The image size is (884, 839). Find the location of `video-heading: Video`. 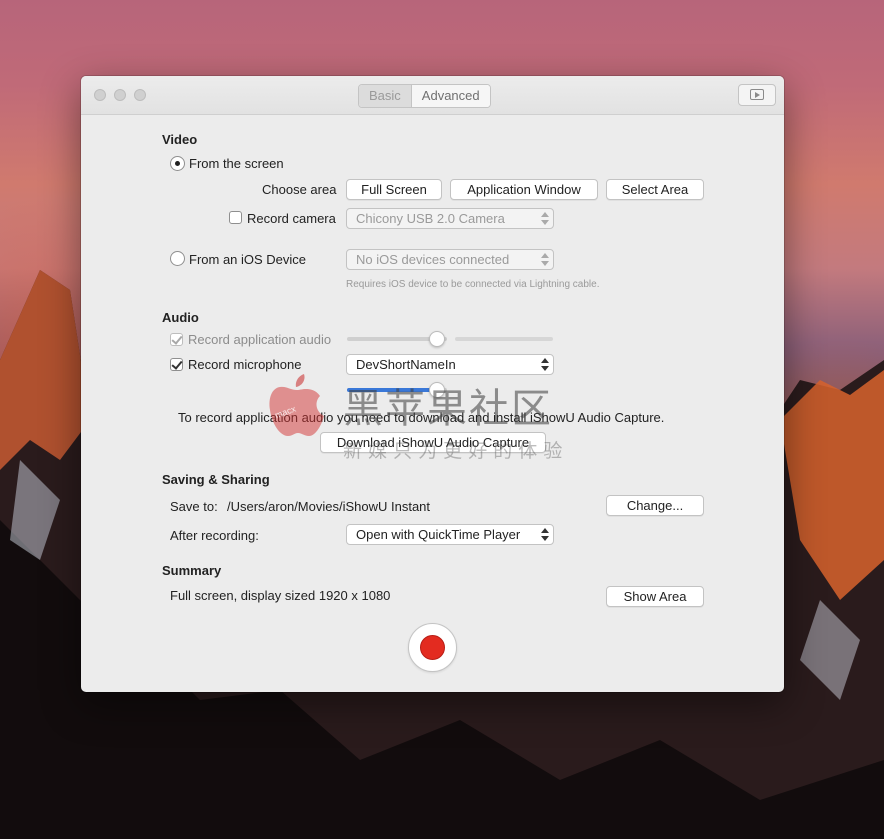

video-heading: Video is located at coordinates (180, 139).